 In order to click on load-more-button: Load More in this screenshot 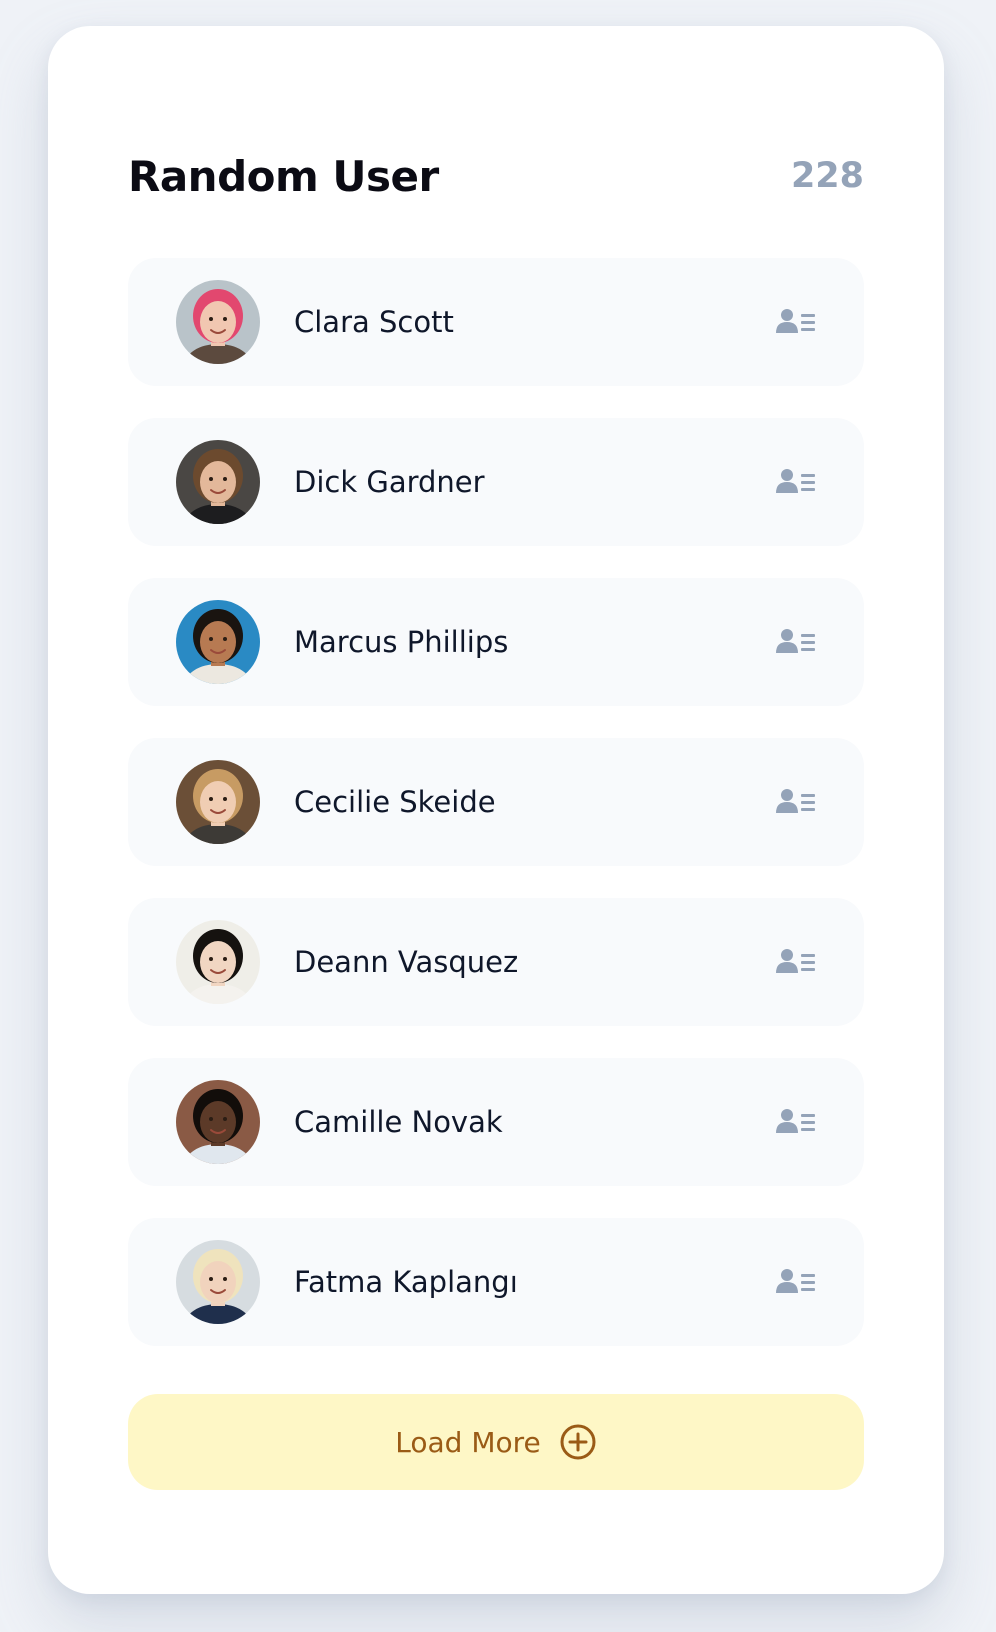, I will do `click(496, 1442)`.